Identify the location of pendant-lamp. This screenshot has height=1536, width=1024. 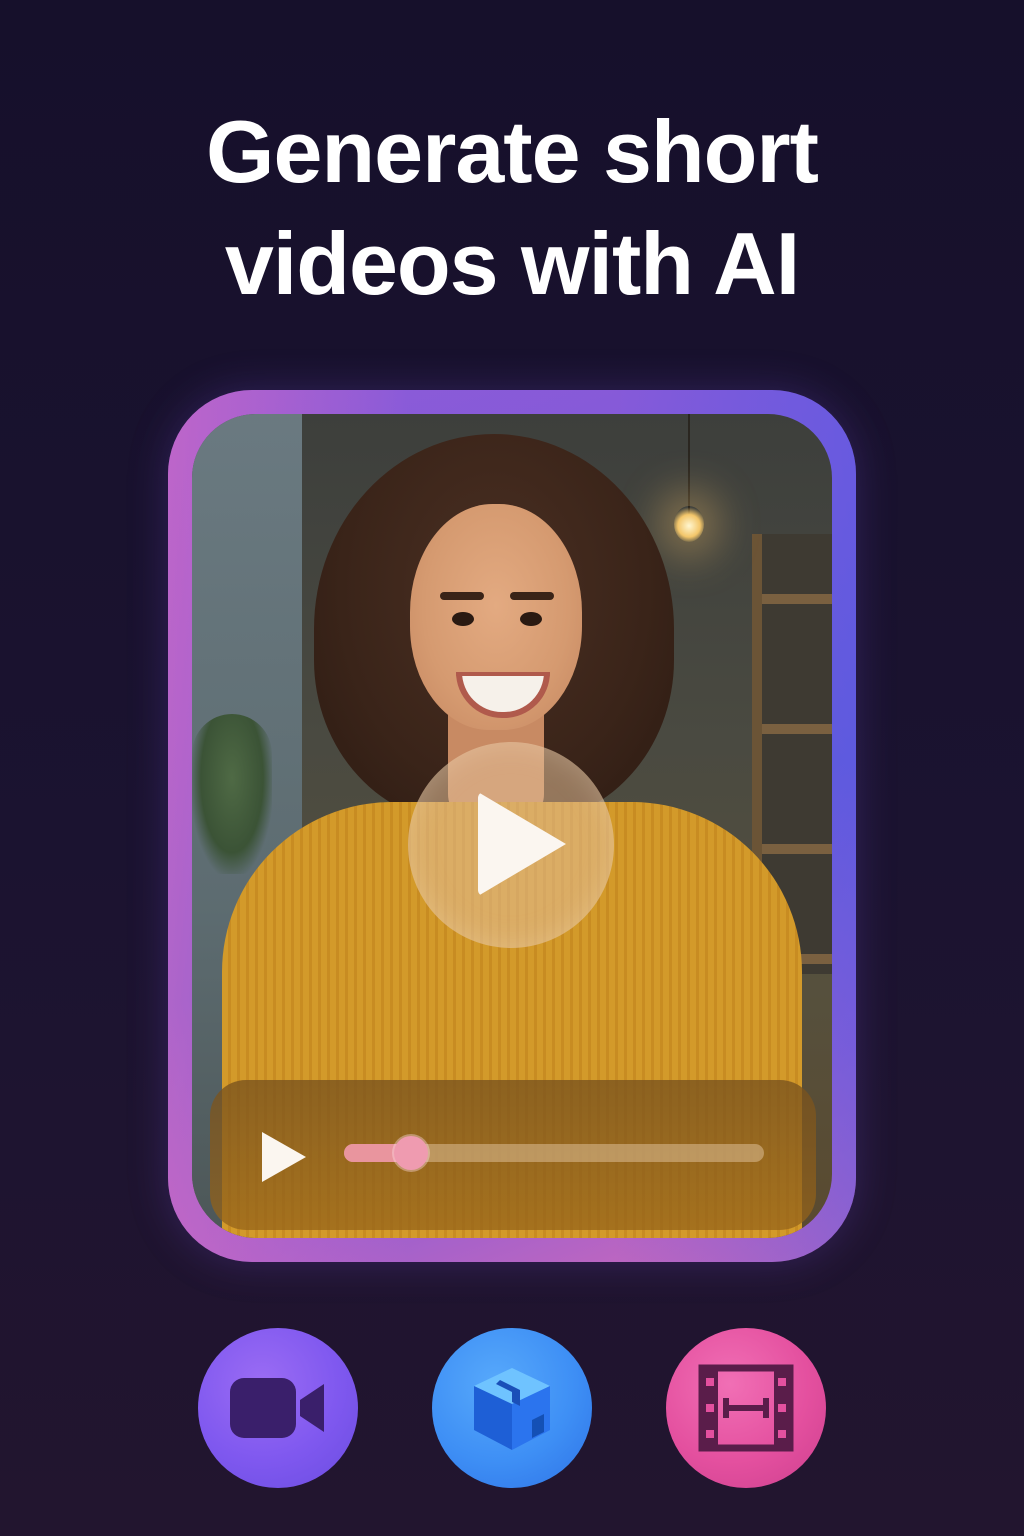
(689, 524).